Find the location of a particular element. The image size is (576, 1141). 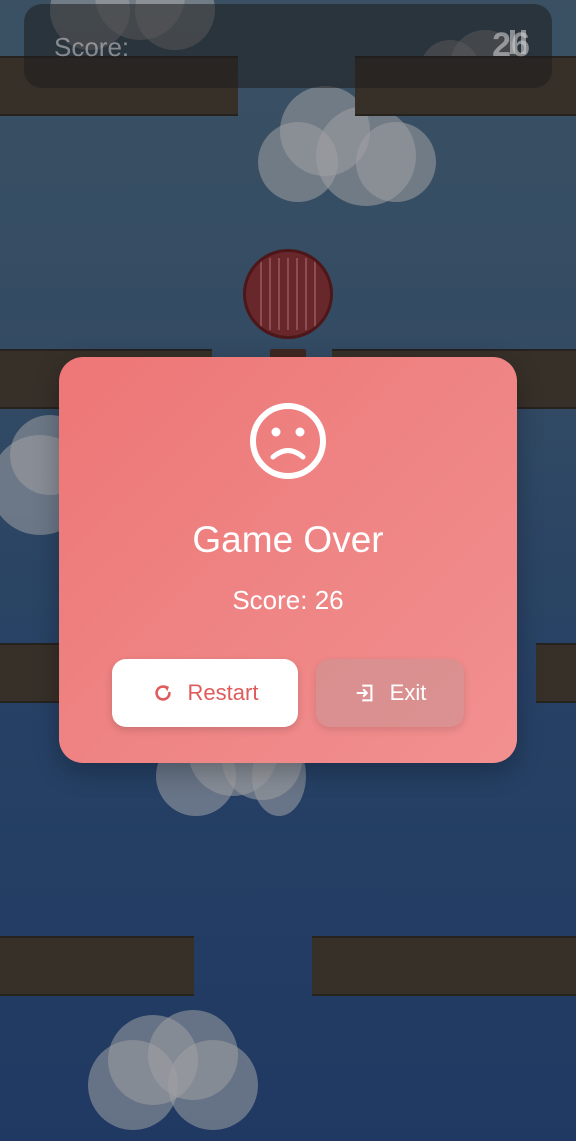

game-over-title: Game Over is located at coordinates (288, 539).